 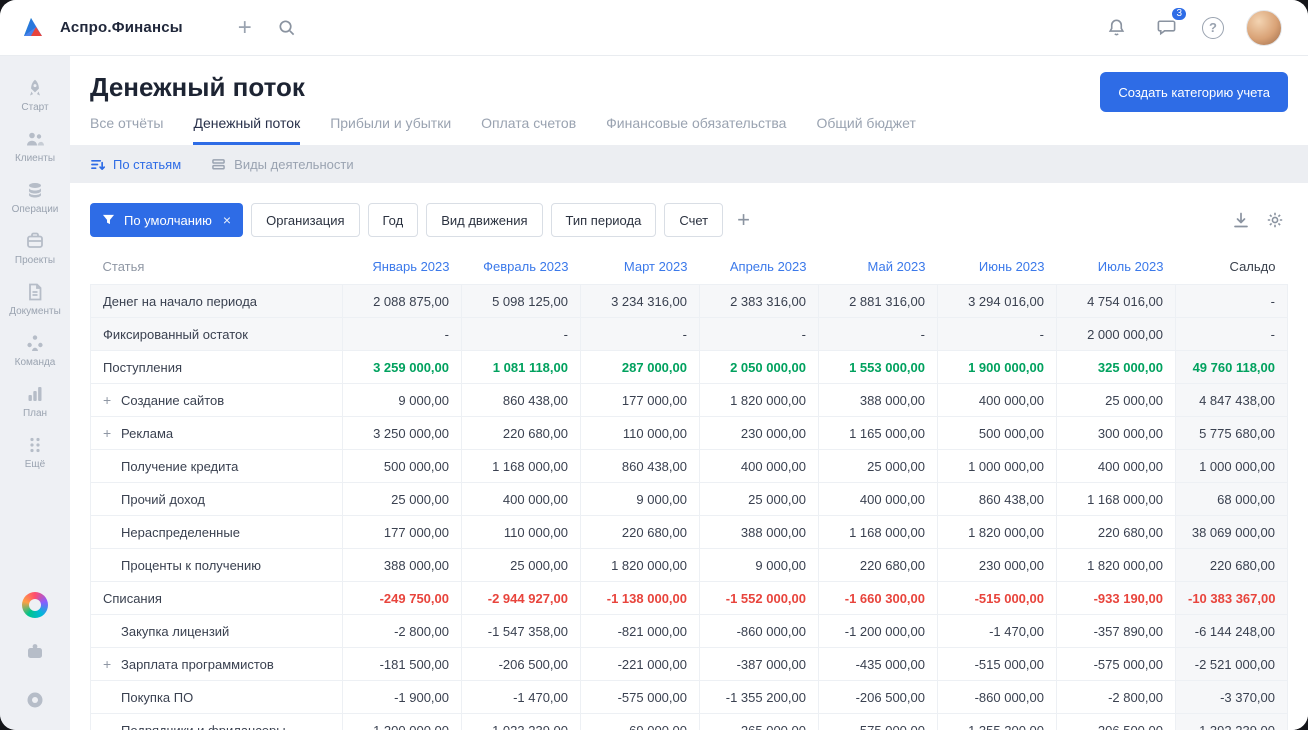 I want to click on value-cell: 388 000,00, so click(x=402, y=565).